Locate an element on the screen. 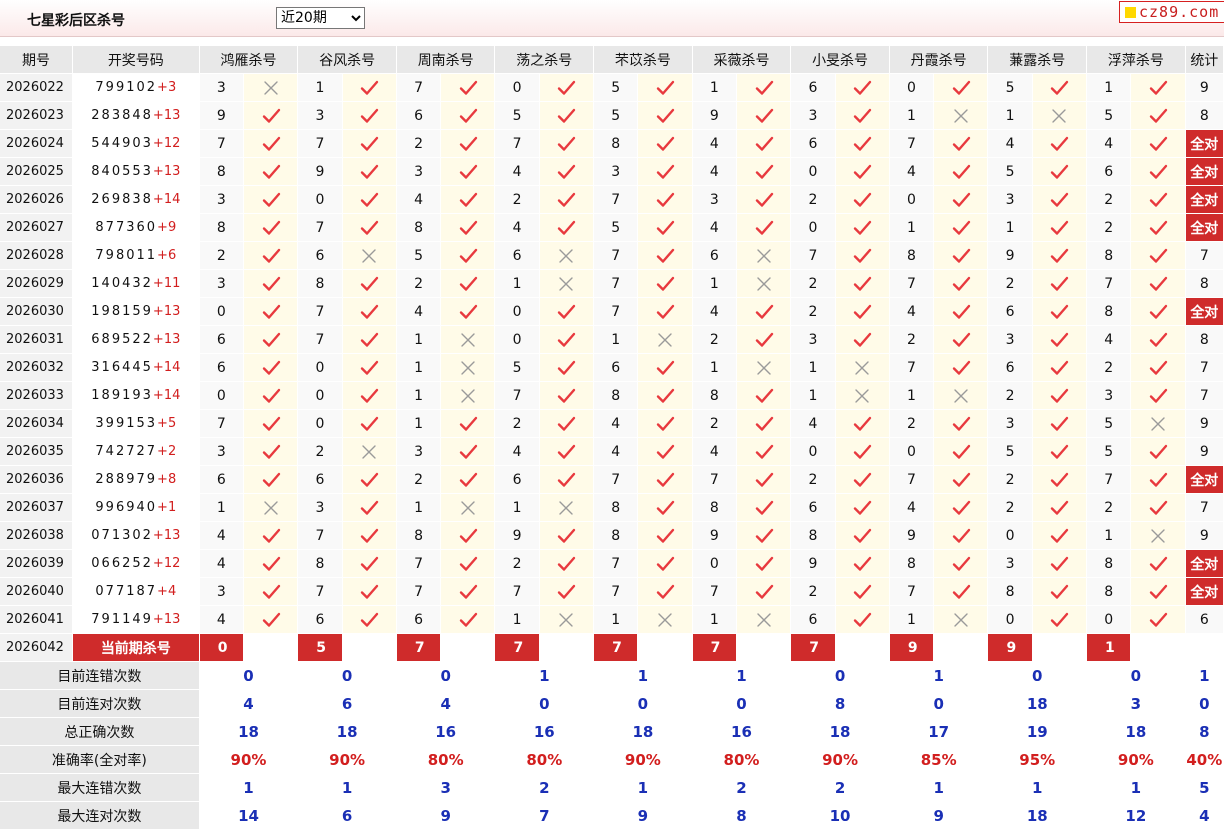 The width and height of the screenshot is (1224, 830). stat-cell: 8 is located at coordinates (1204, 339).